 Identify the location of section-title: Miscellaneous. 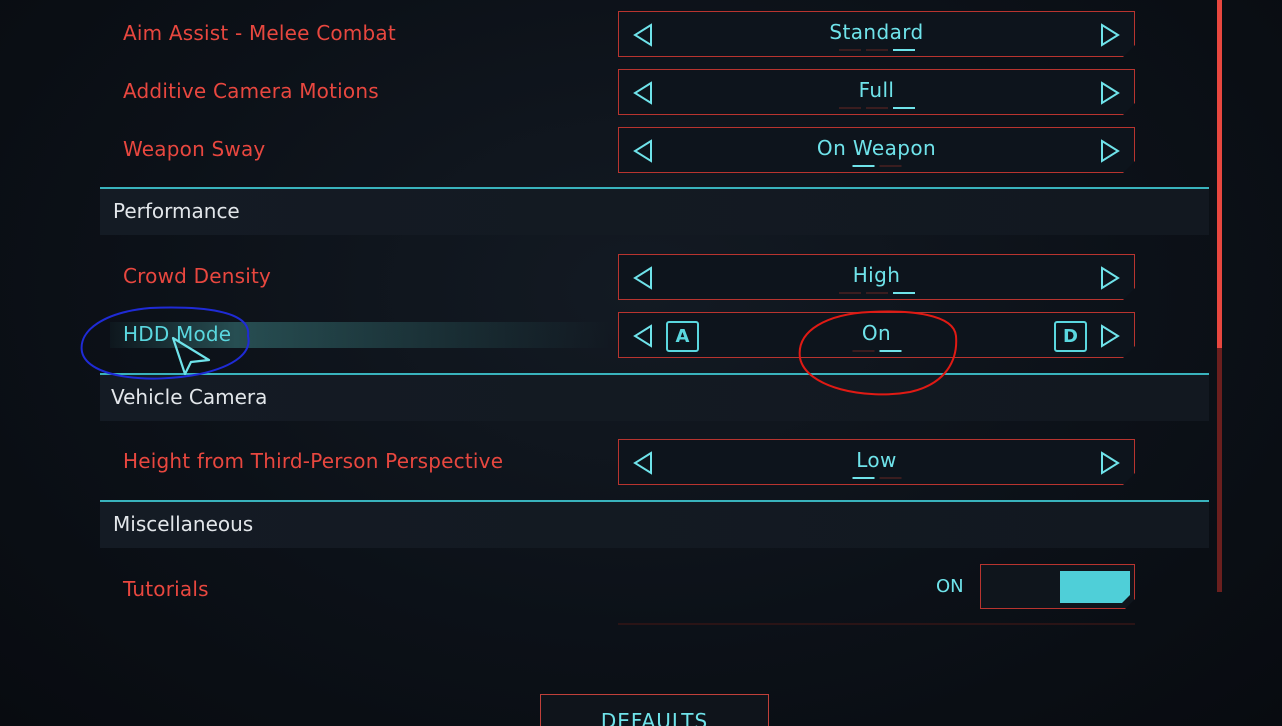
(183, 524).